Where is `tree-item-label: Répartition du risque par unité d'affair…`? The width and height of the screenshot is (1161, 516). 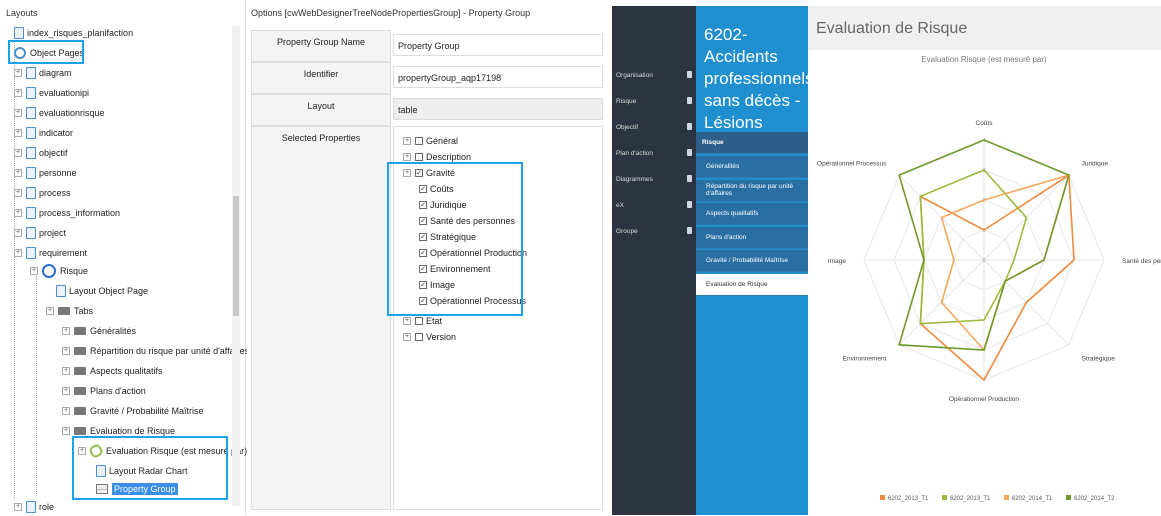 tree-item-label: Répartition du risque par unité d'affair… is located at coordinates (170, 351).